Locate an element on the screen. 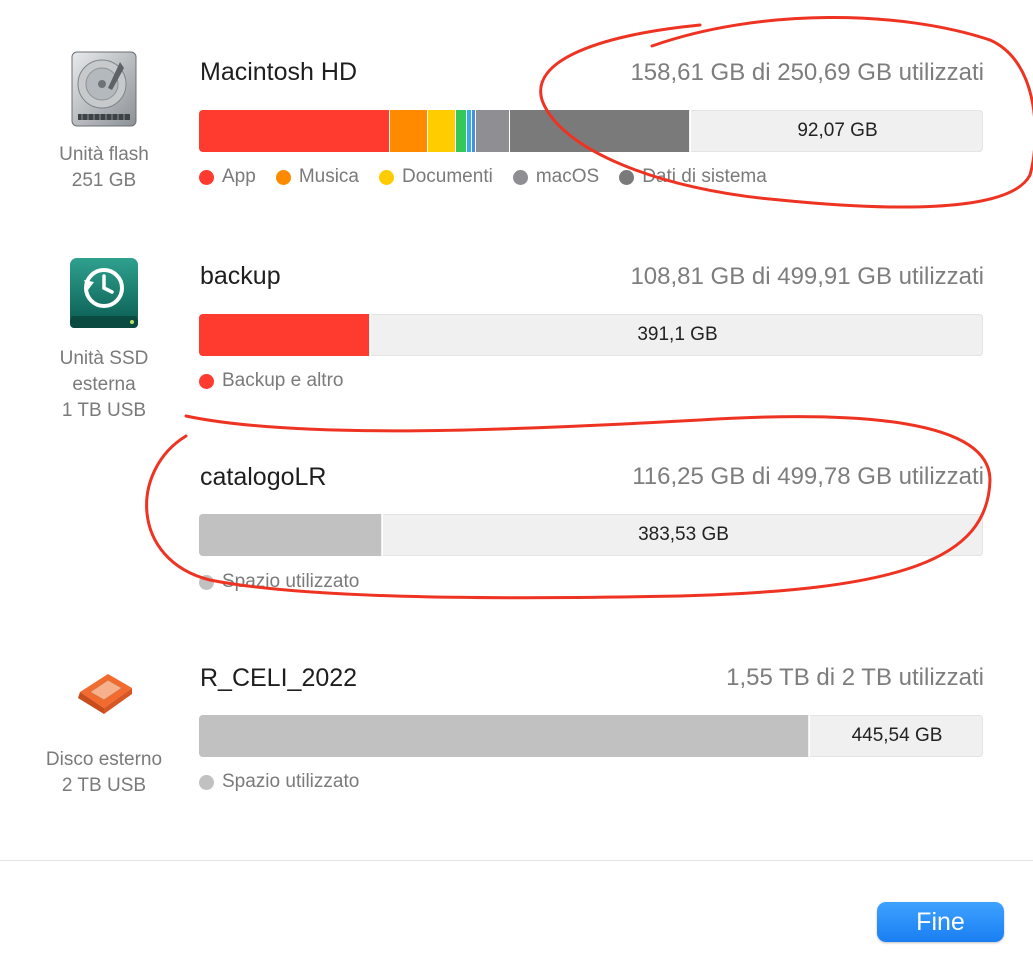 Image resolution: width=1033 pixels, height=973 pixels. drive-caption: Disco esterno 2 TB USB is located at coordinates (104, 773).